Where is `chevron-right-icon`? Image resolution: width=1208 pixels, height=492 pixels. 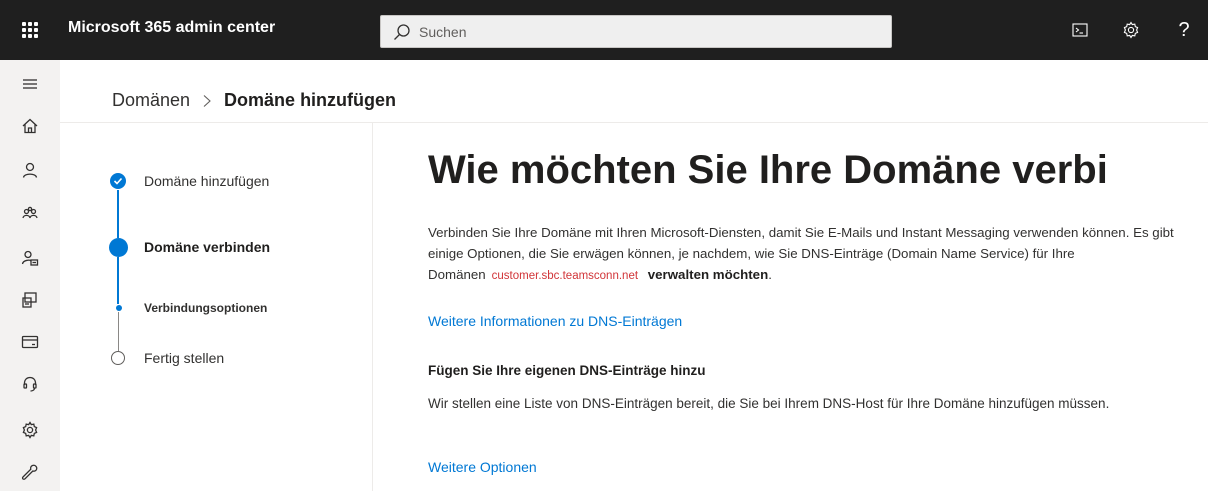 chevron-right-icon is located at coordinates (207, 100).